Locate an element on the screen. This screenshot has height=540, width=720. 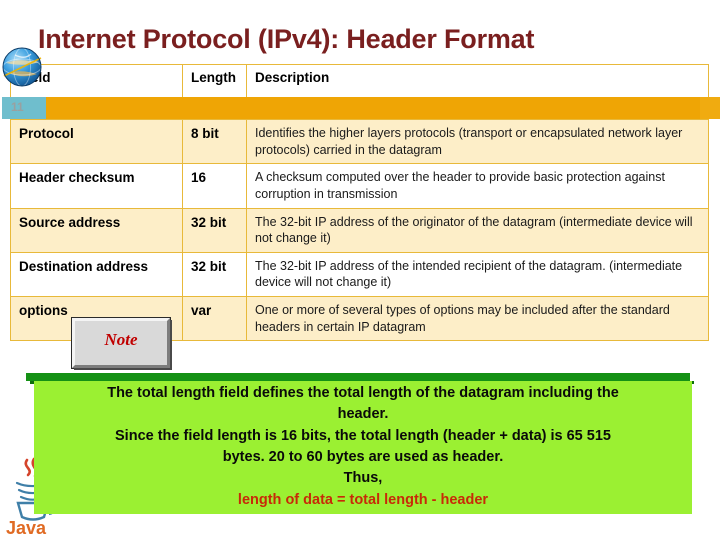
callout-line: Thus, is located at coordinates (363, 478).